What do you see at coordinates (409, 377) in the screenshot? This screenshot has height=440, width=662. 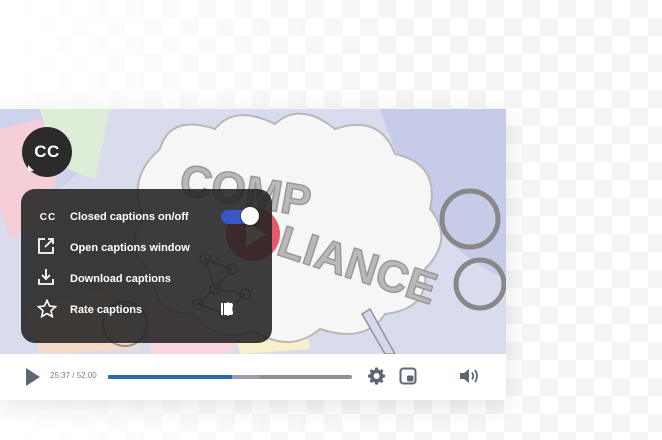 I see `picture-in-picture-icon` at bounding box center [409, 377].